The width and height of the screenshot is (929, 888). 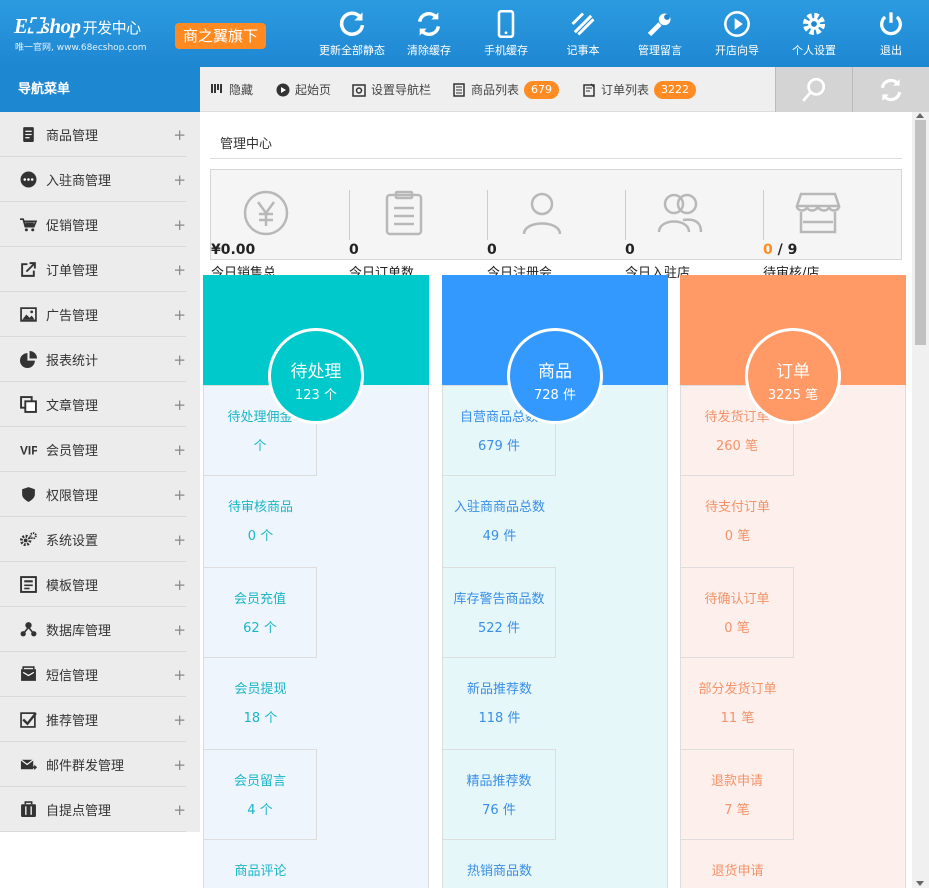 What do you see at coordinates (260, 521) in the screenshot?
I see `cell-pending-goods-review: 待审核商品 0 个` at bounding box center [260, 521].